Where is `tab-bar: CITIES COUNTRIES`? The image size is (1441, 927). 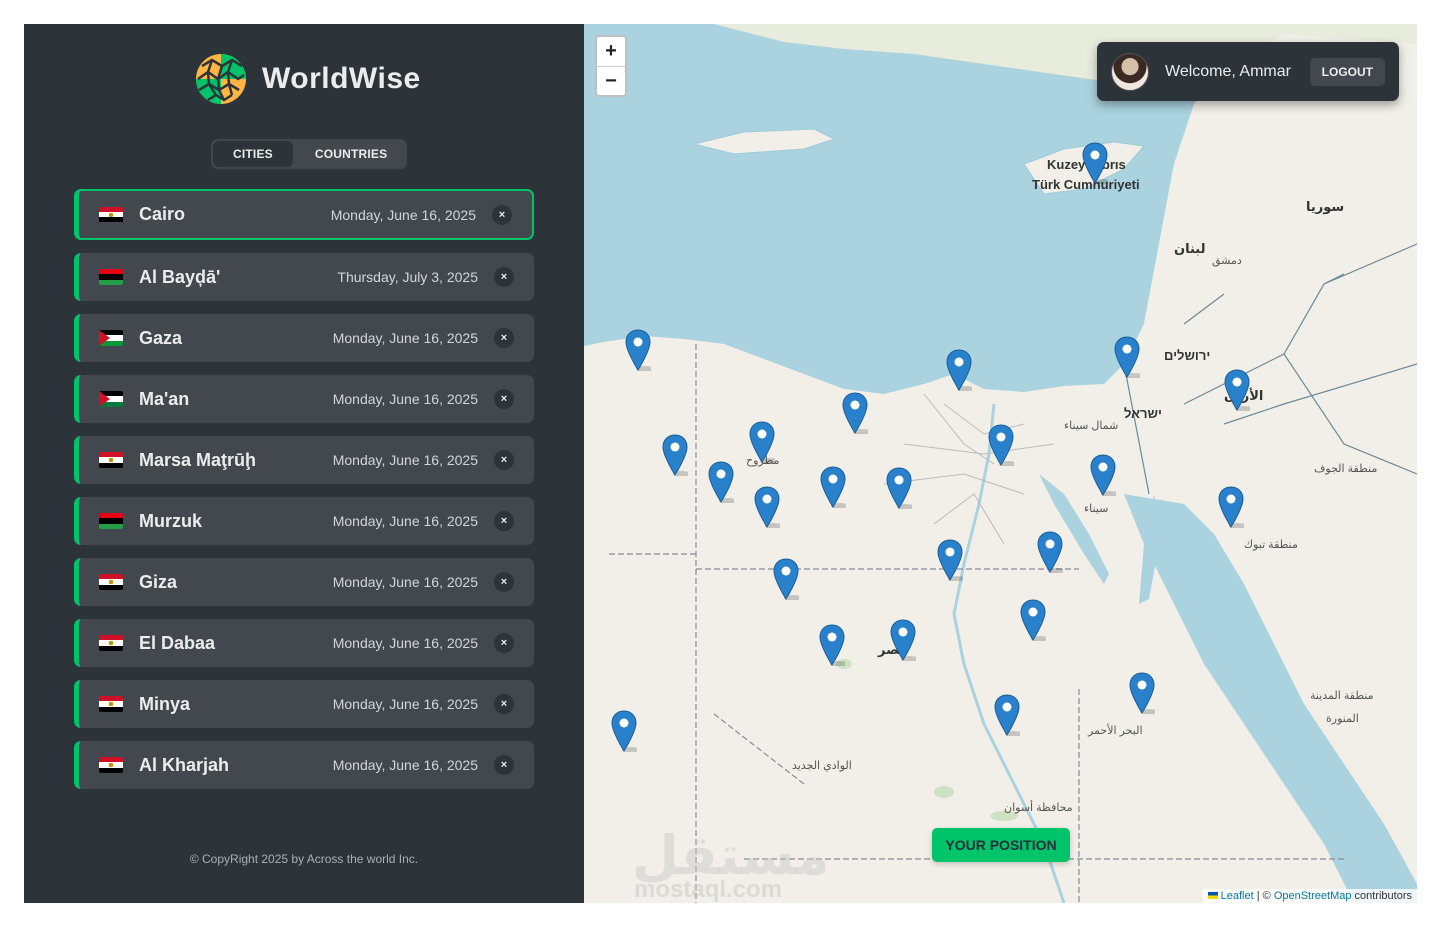
tab-bar: CITIES COUNTRIES is located at coordinates (309, 154).